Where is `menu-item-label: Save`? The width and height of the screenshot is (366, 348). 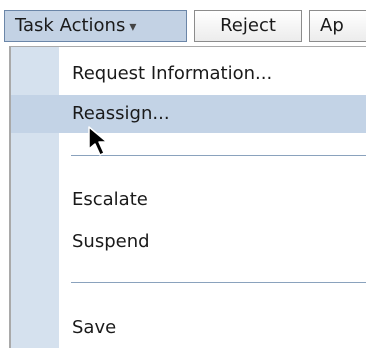
menu-item-label: Save is located at coordinates (94, 327).